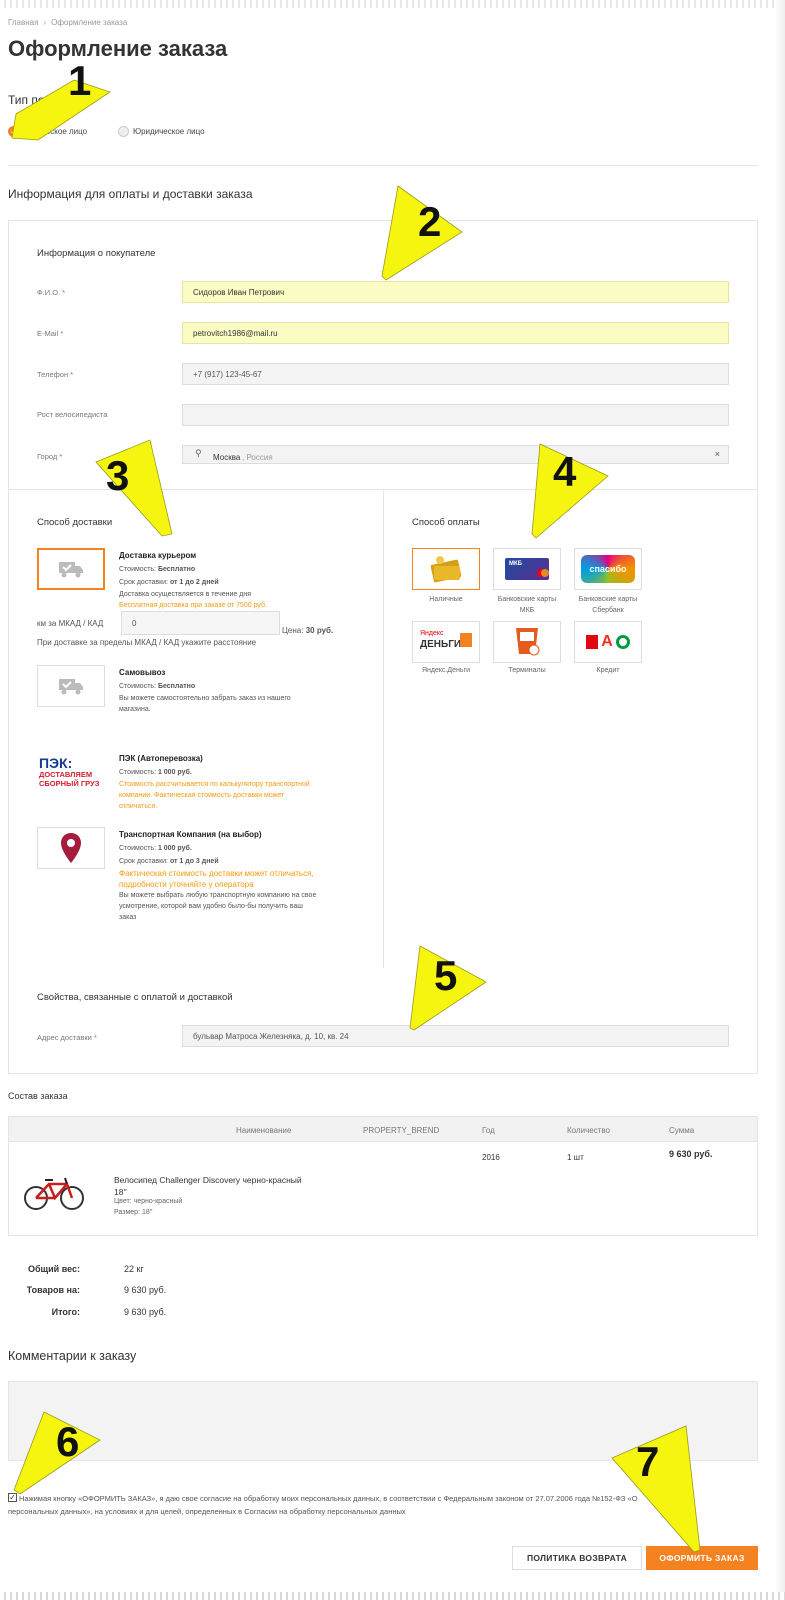 This screenshot has width=785, height=1600. What do you see at coordinates (702, 1558) in the screenshot?
I see `checkout-button: ОФОРМИТЬ ЗАКАЗ` at bounding box center [702, 1558].